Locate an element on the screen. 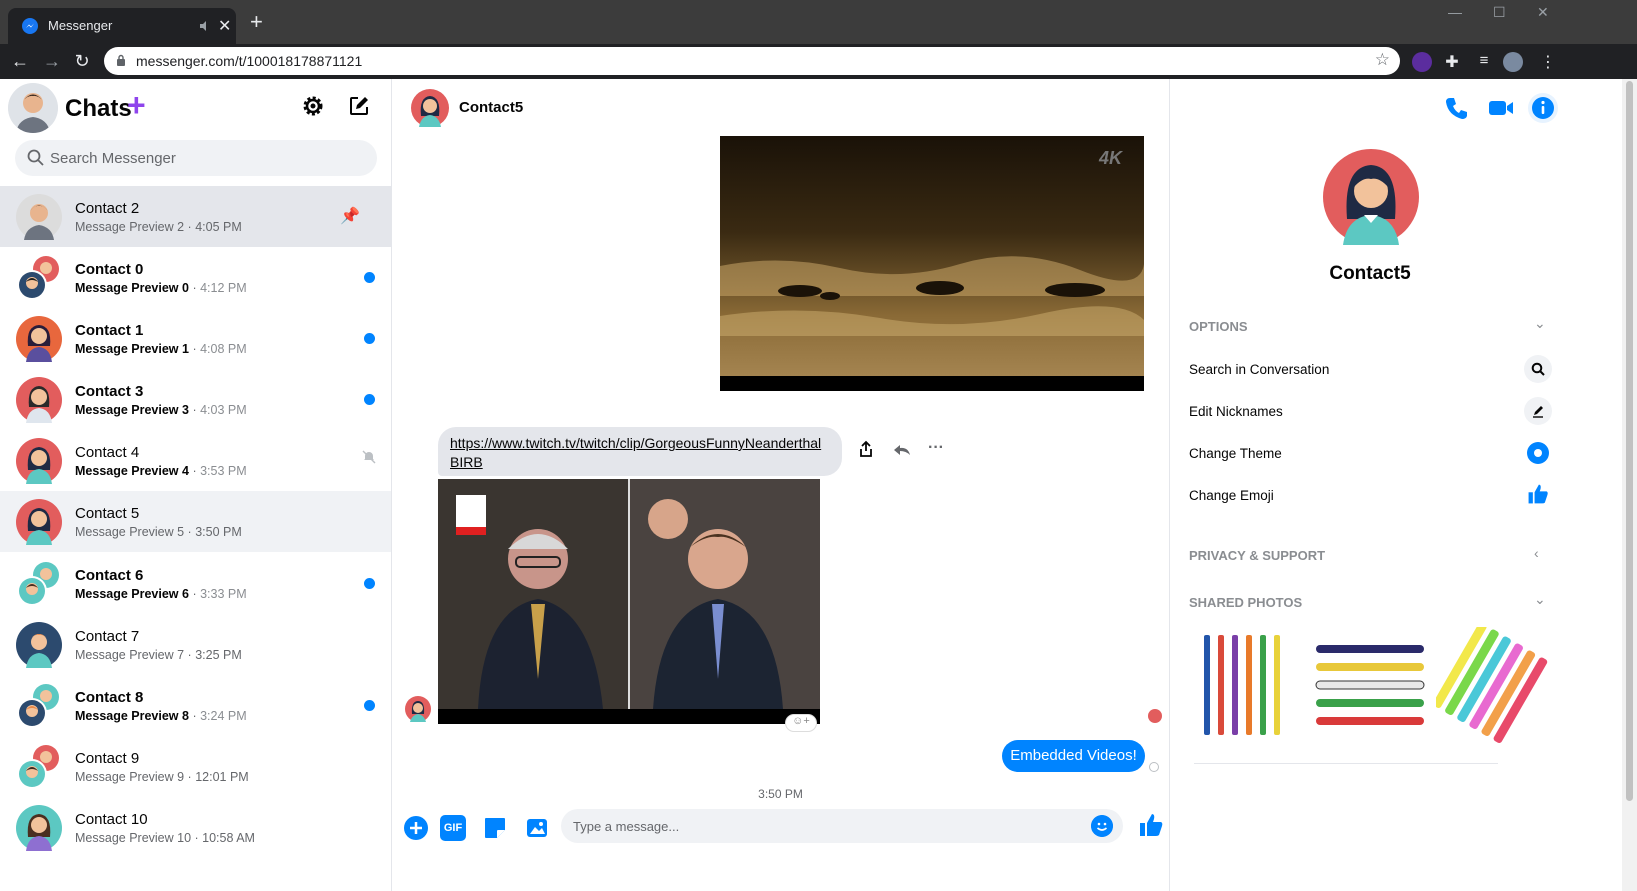 This screenshot has height=891, width=1637. chat-contact-name: Contact5 is located at coordinates (491, 107).